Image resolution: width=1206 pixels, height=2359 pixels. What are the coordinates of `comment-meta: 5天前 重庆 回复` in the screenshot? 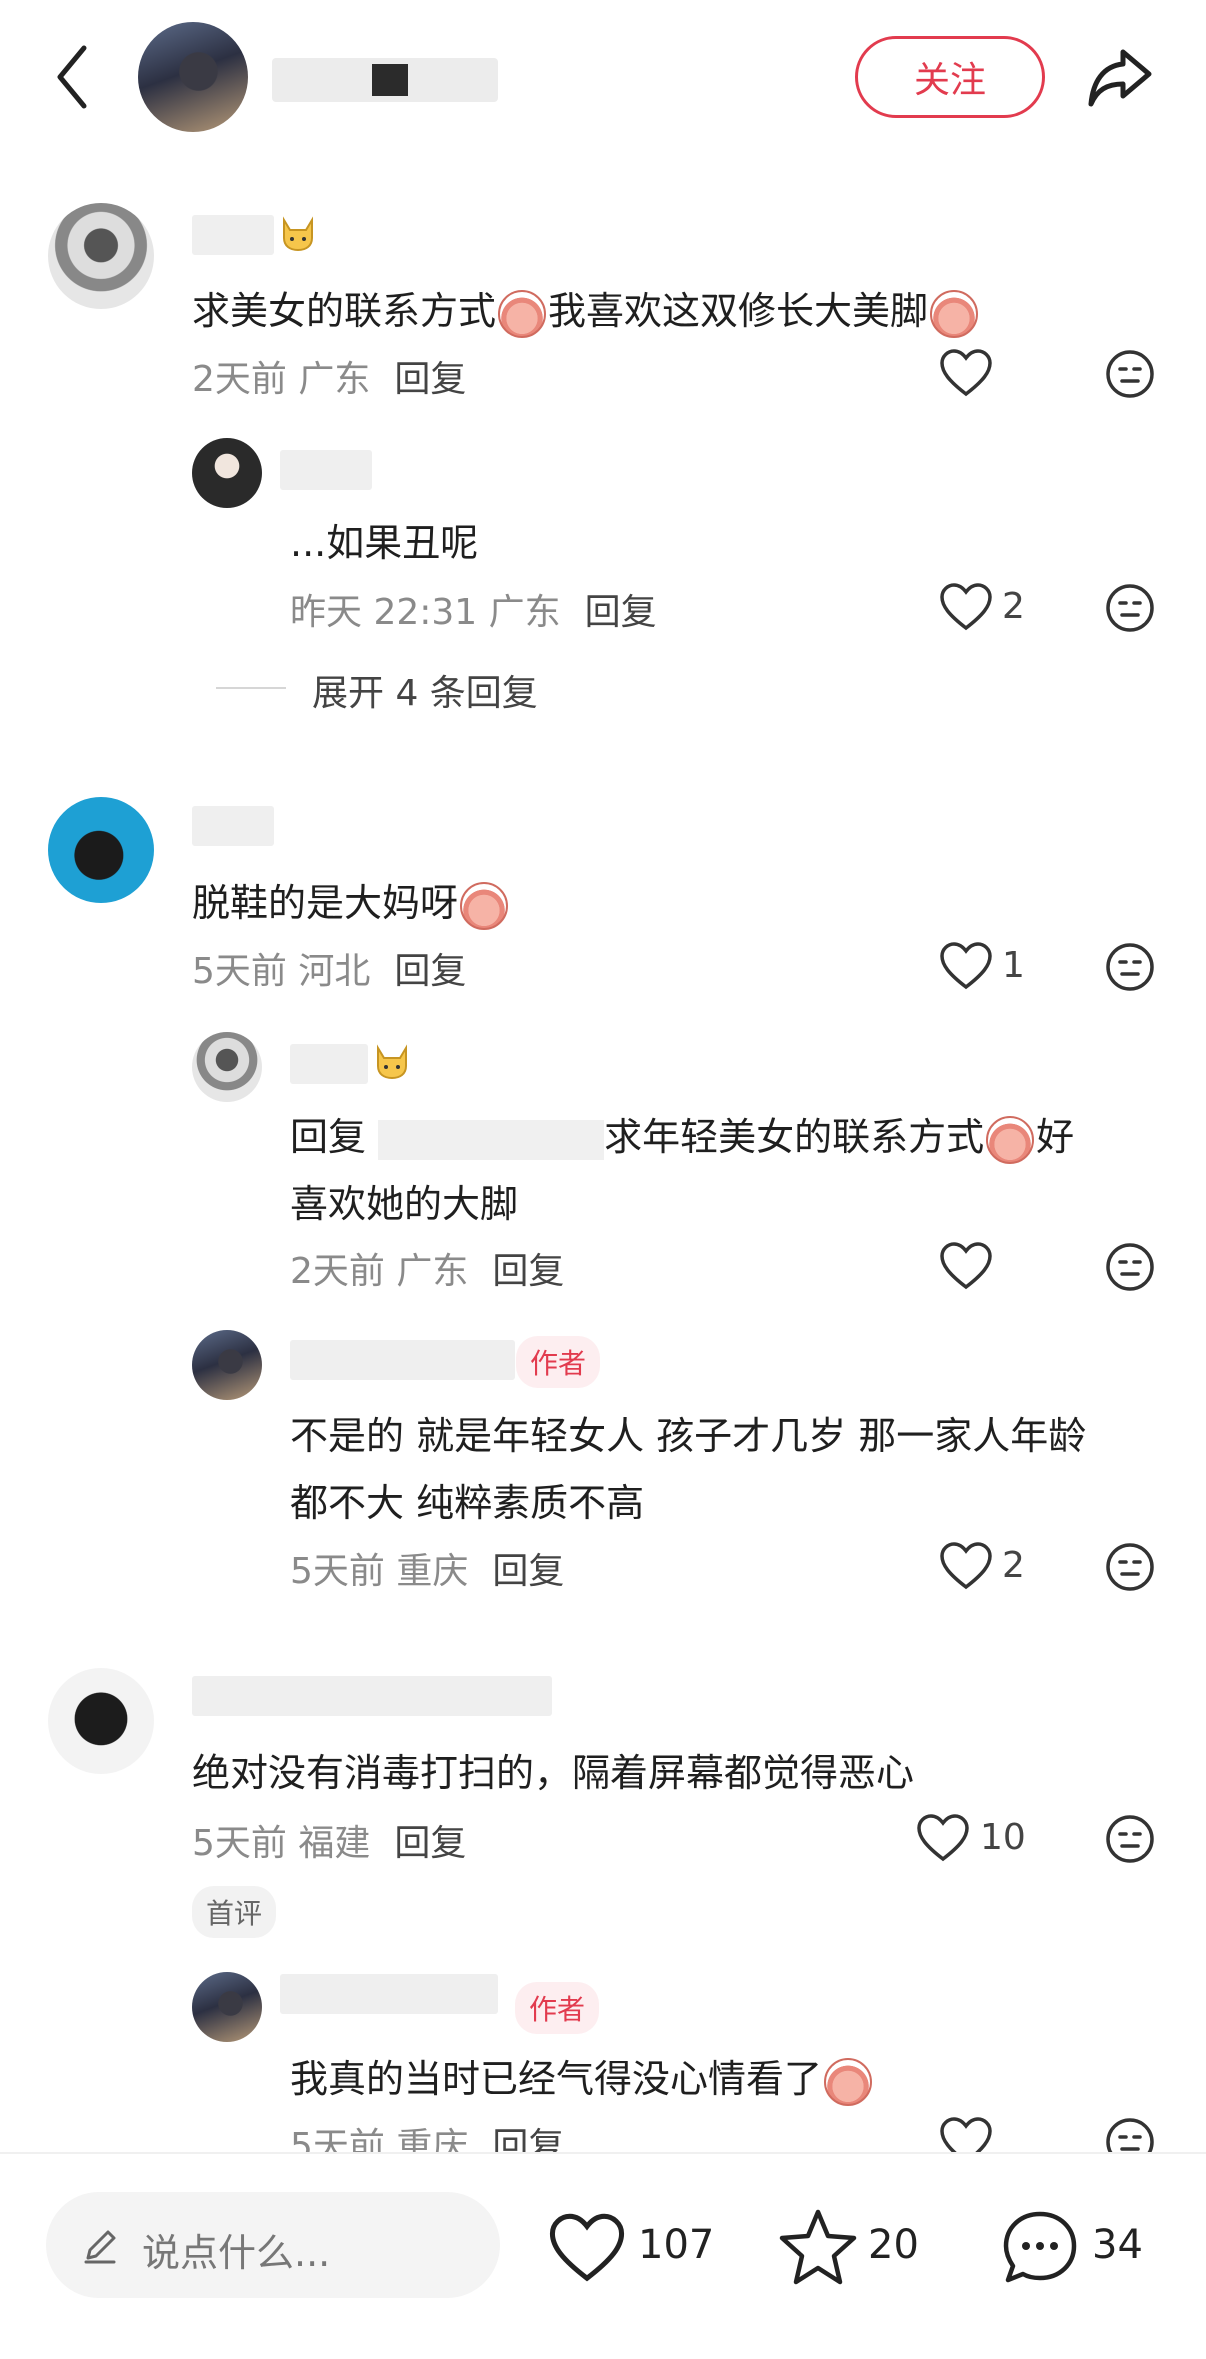 It's located at (427, 1571).